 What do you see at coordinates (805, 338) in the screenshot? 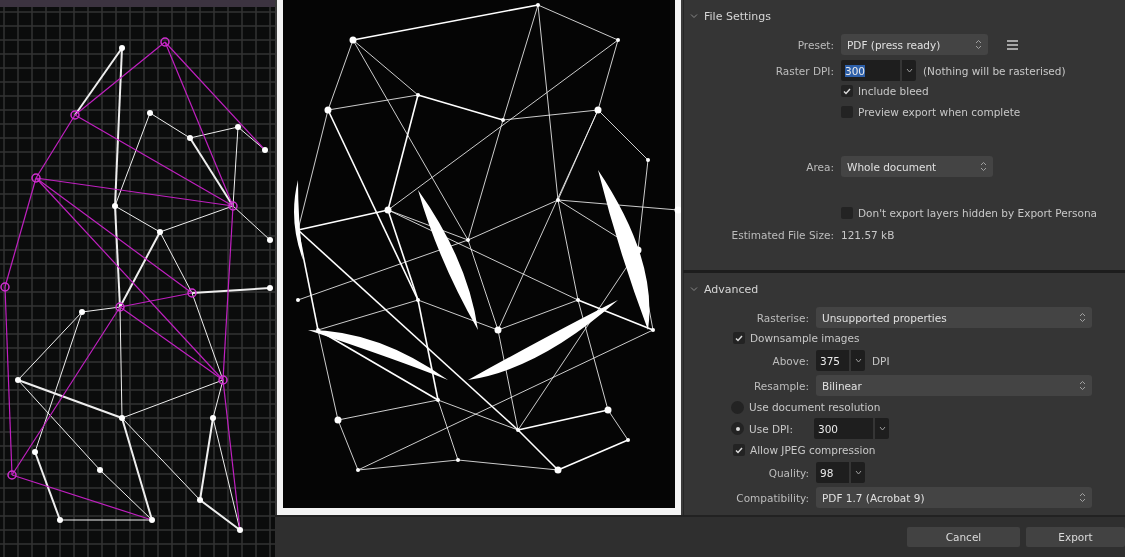
I see `checkbox-label: Downsample images` at bounding box center [805, 338].